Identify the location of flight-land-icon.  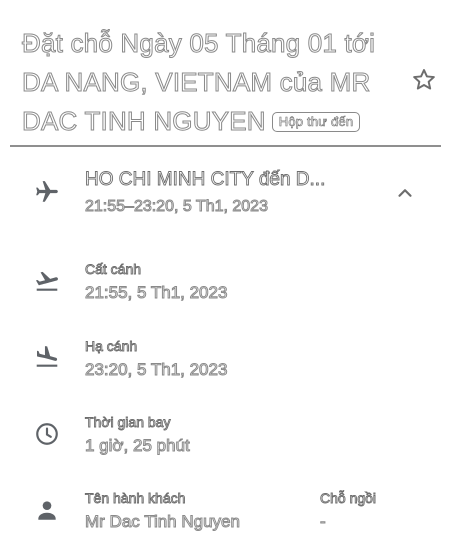
(47, 356).